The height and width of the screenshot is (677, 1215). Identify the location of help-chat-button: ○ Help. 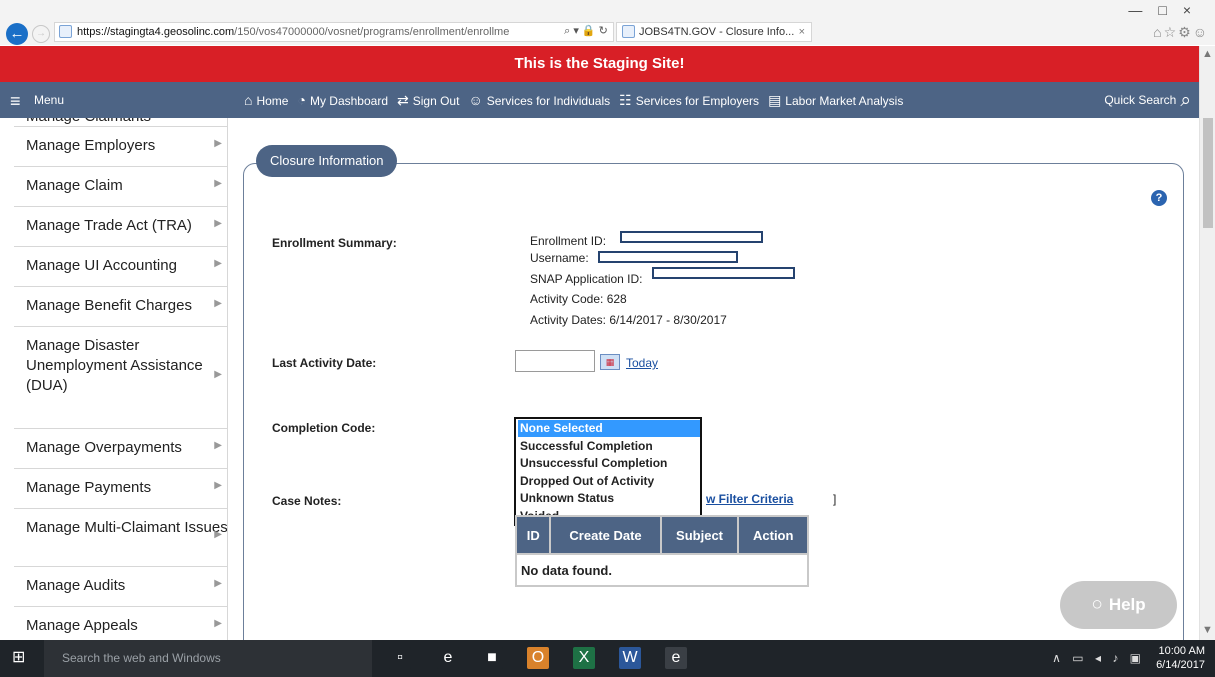
(1118, 605).